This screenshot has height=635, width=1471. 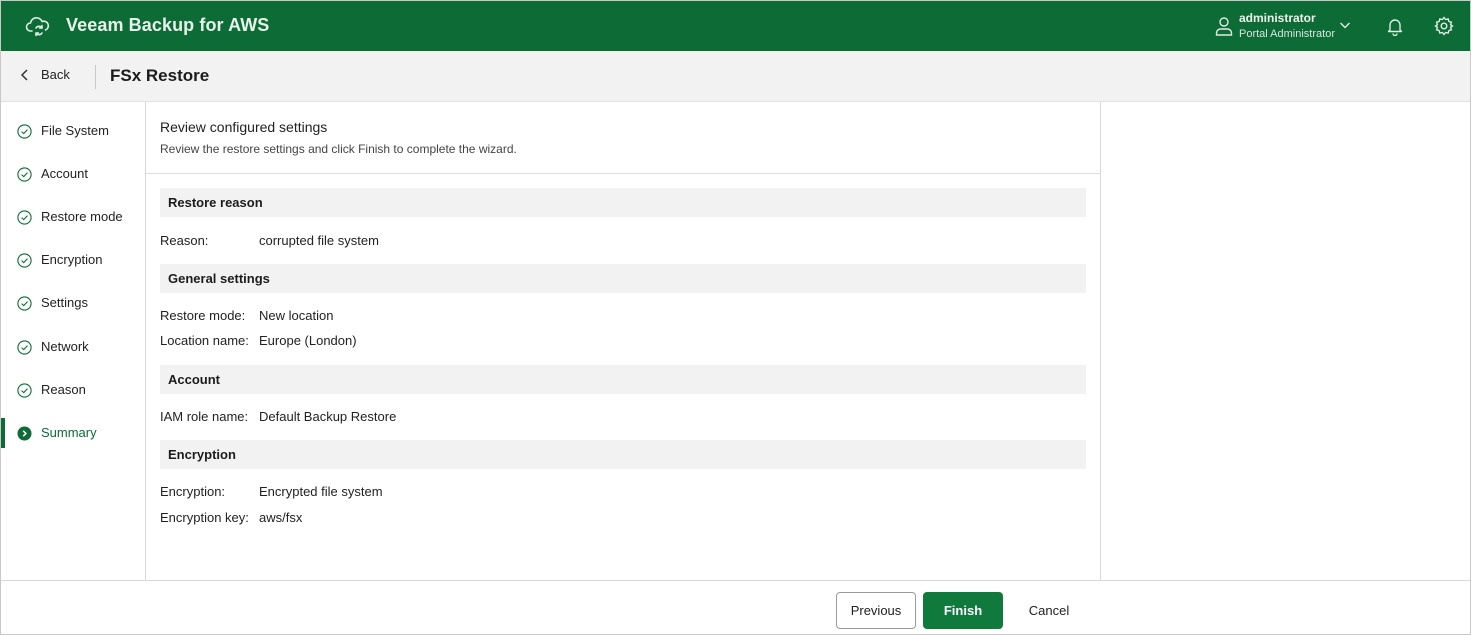 What do you see at coordinates (215, 202) in the screenshot?
I see `section-header-label: Restore reason` at bounding box center [215, 202].